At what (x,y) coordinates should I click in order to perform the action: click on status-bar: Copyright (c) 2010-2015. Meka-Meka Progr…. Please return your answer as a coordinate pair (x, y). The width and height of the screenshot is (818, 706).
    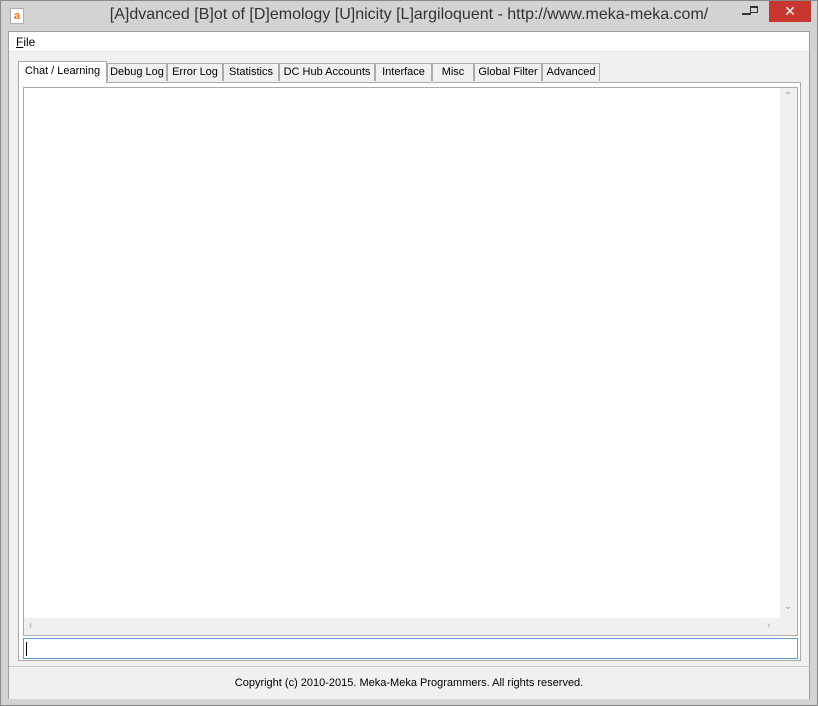
    Looking at the image, I should click on (409, 682).